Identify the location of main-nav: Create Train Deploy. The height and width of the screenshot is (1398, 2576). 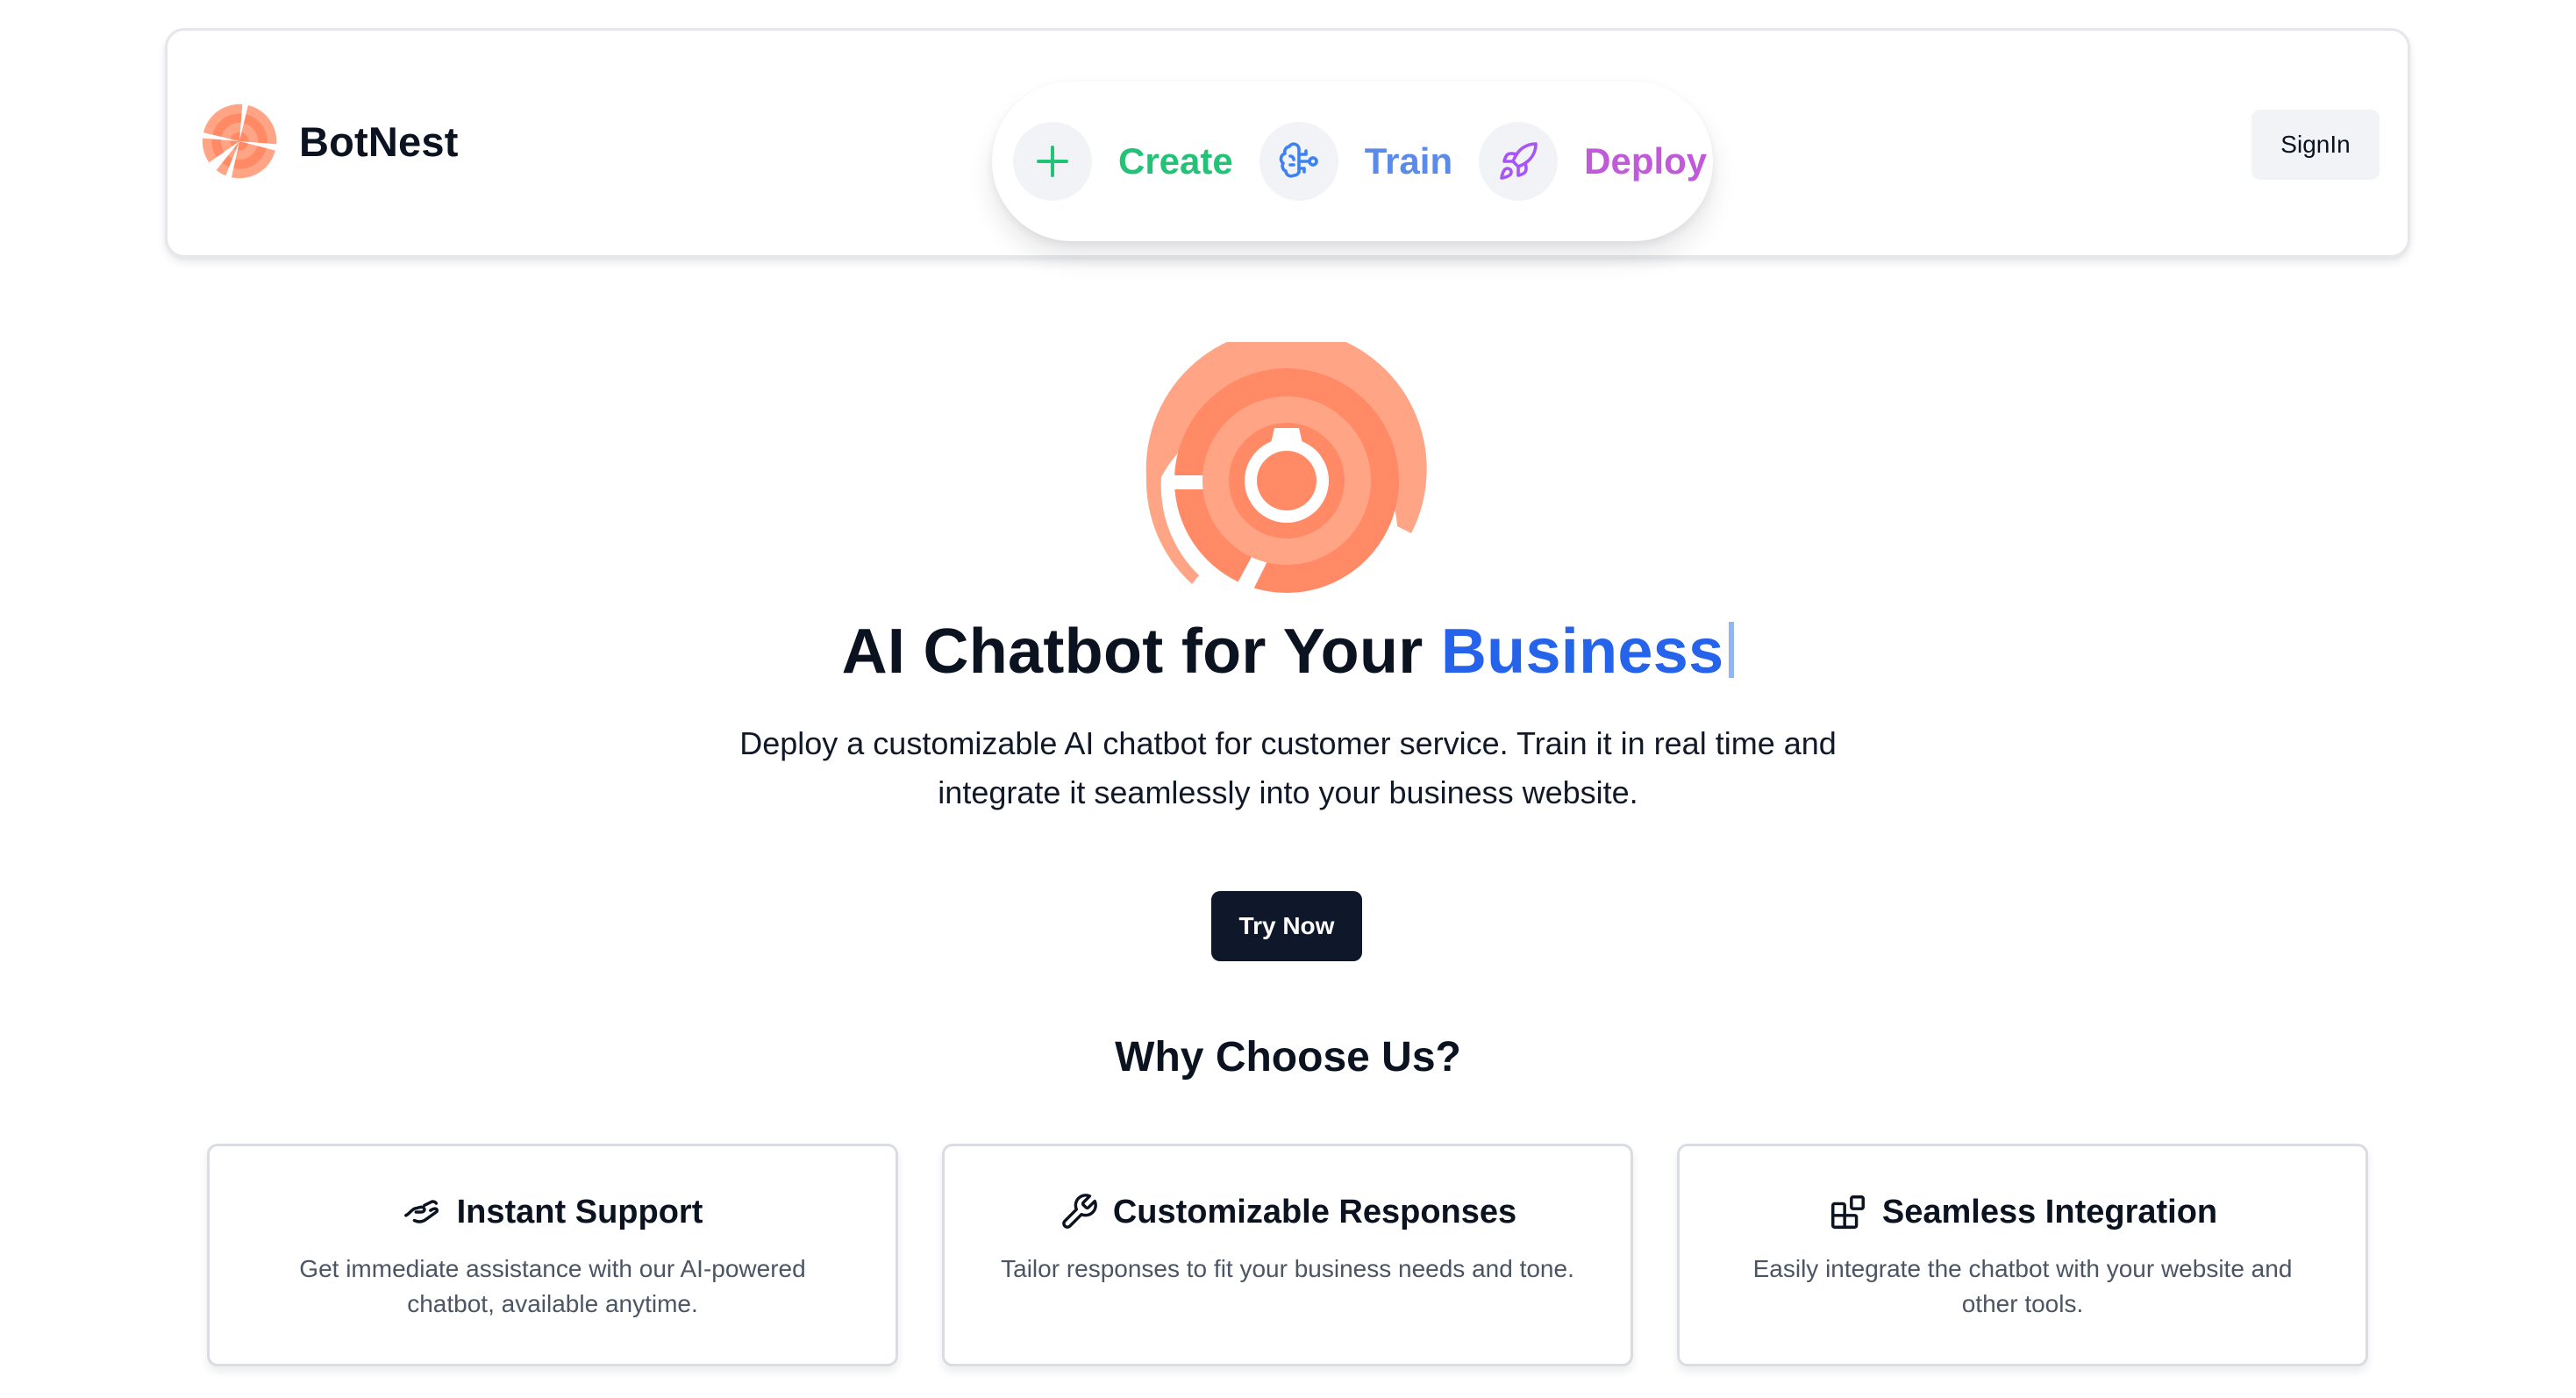
(1353, 161).